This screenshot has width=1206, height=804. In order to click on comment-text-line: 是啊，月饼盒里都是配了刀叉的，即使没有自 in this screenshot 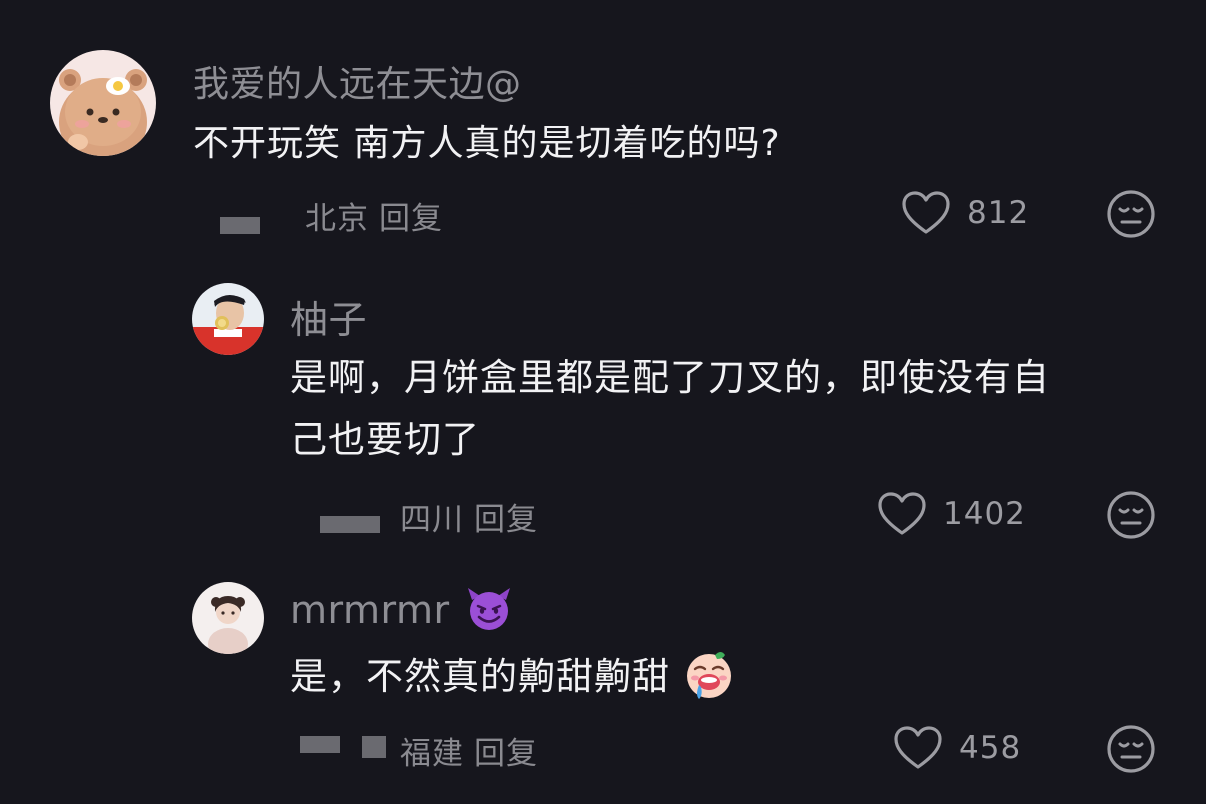, I will do `click(670, 377)`.